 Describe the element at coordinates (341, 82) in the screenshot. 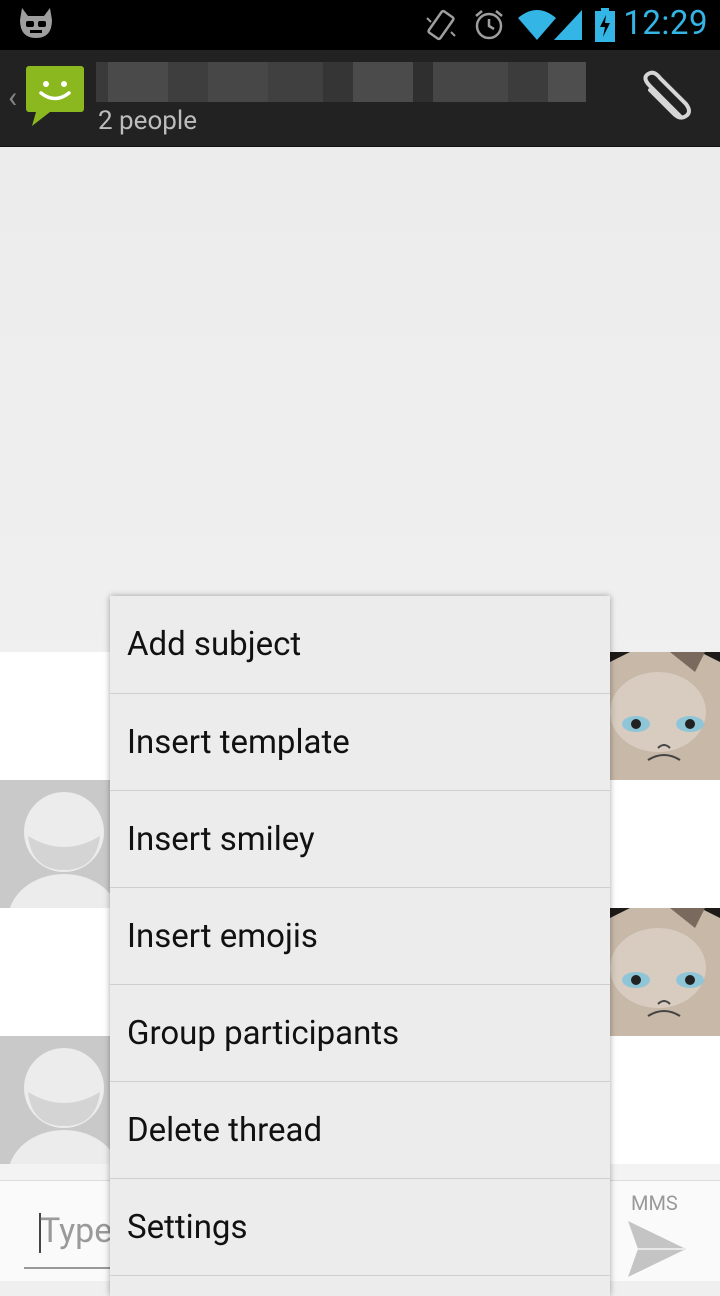

I see `conversation-title-redacted` at that location.